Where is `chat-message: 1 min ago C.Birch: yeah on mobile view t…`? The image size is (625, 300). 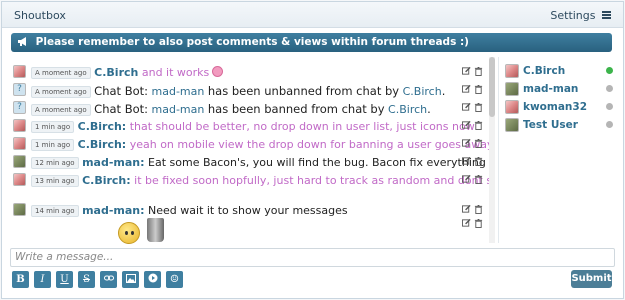
chat-message: 1 min ago C.Birch: yeah on mobile view t… is located at coordinates (249, 144).